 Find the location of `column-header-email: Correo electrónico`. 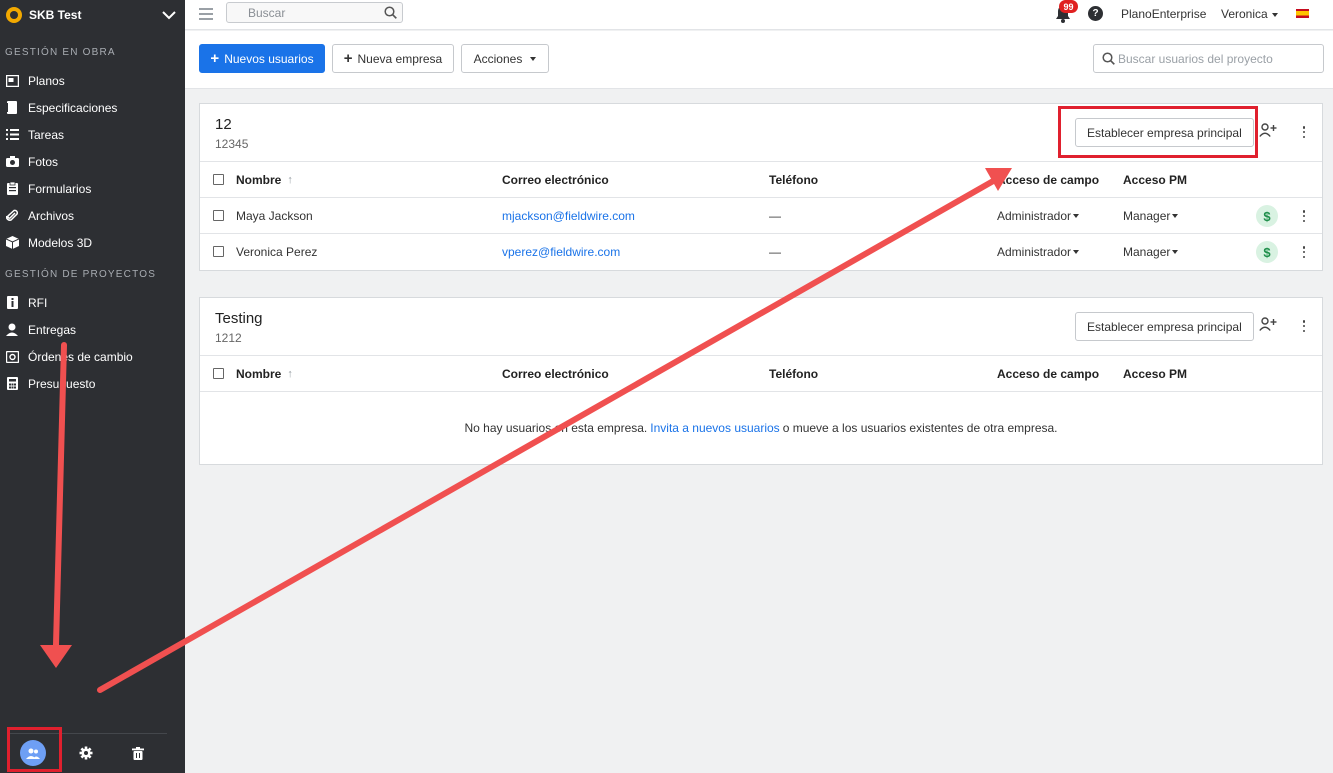

column-header-email: Correo electrónico is located at coordinates (555, 374).